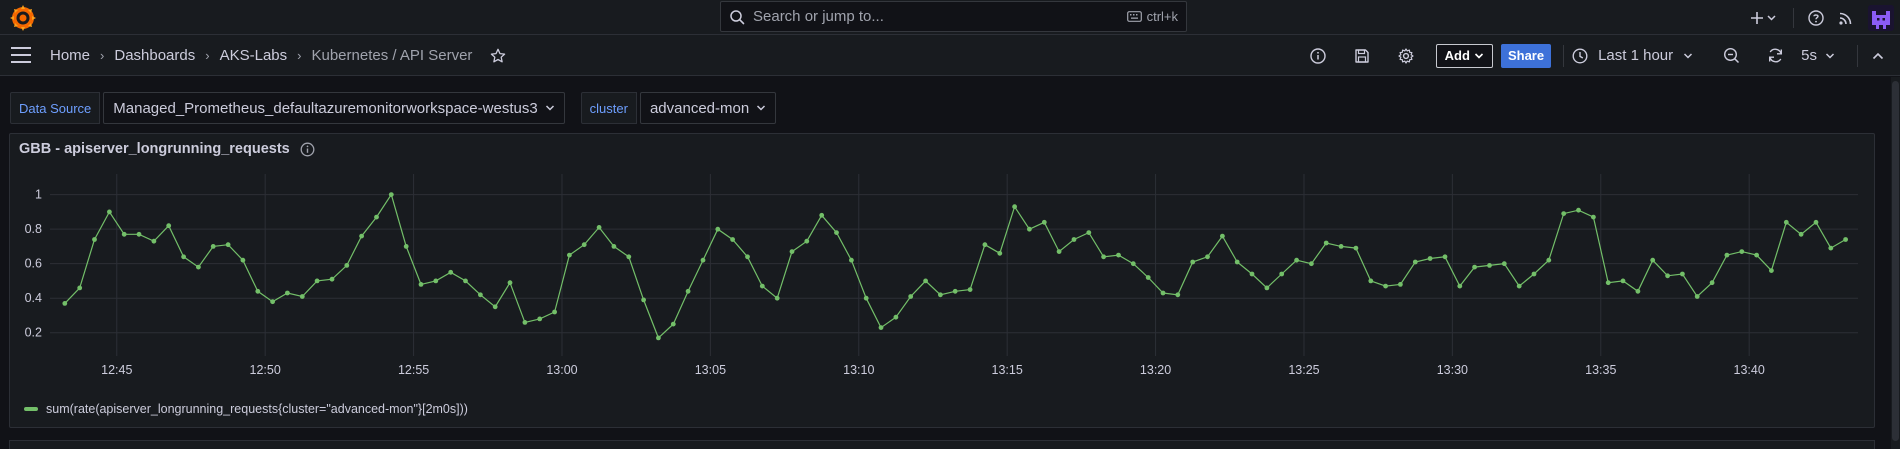 The image size is (1900, 449). What do you see at coordinates (1457, 55) in the screenshot?
I see `add-button-label: Add` at bounding box center [1457, 55].